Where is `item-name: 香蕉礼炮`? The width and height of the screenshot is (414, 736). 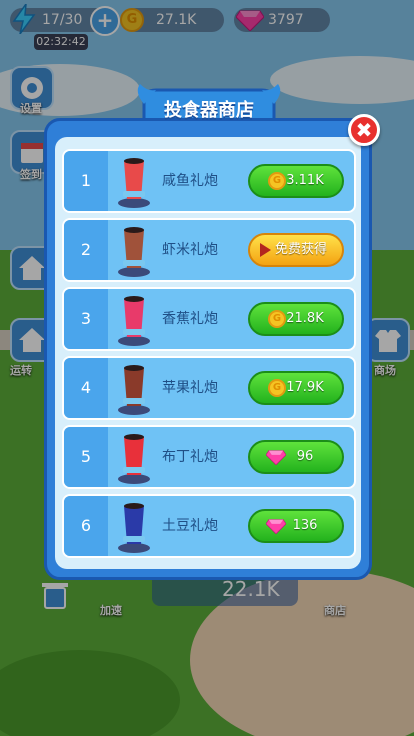
item-name: 香蕉礼炮 is located at coordinates (190, 319).